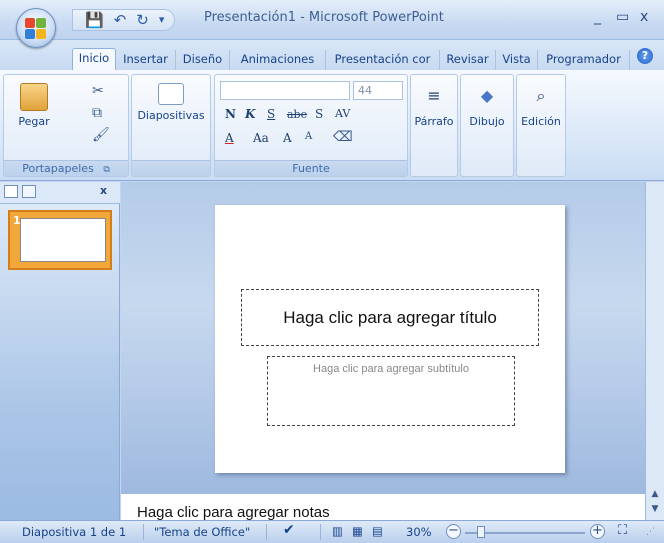 The width and height of the screenshot is (664, 543). What do you see at coordinates (391, 391) in the screenshot?
I see `subtitle-placeholder: Haga clic para agregar subtítulo` at bounding box center [391, 391].